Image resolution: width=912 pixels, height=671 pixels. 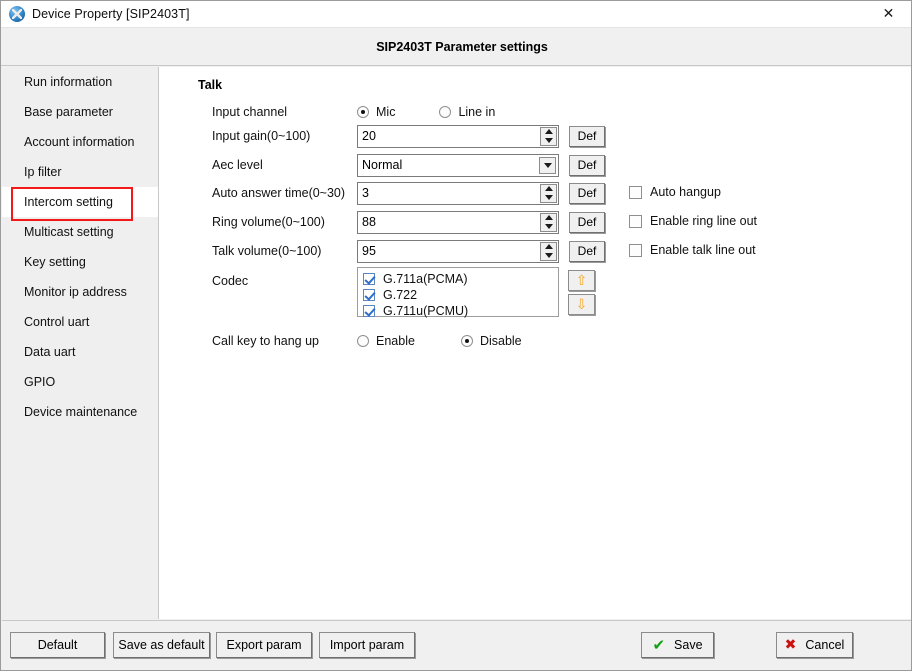 I want to click on arrow-down-icon: ⇩, so click(x=581, y=304).